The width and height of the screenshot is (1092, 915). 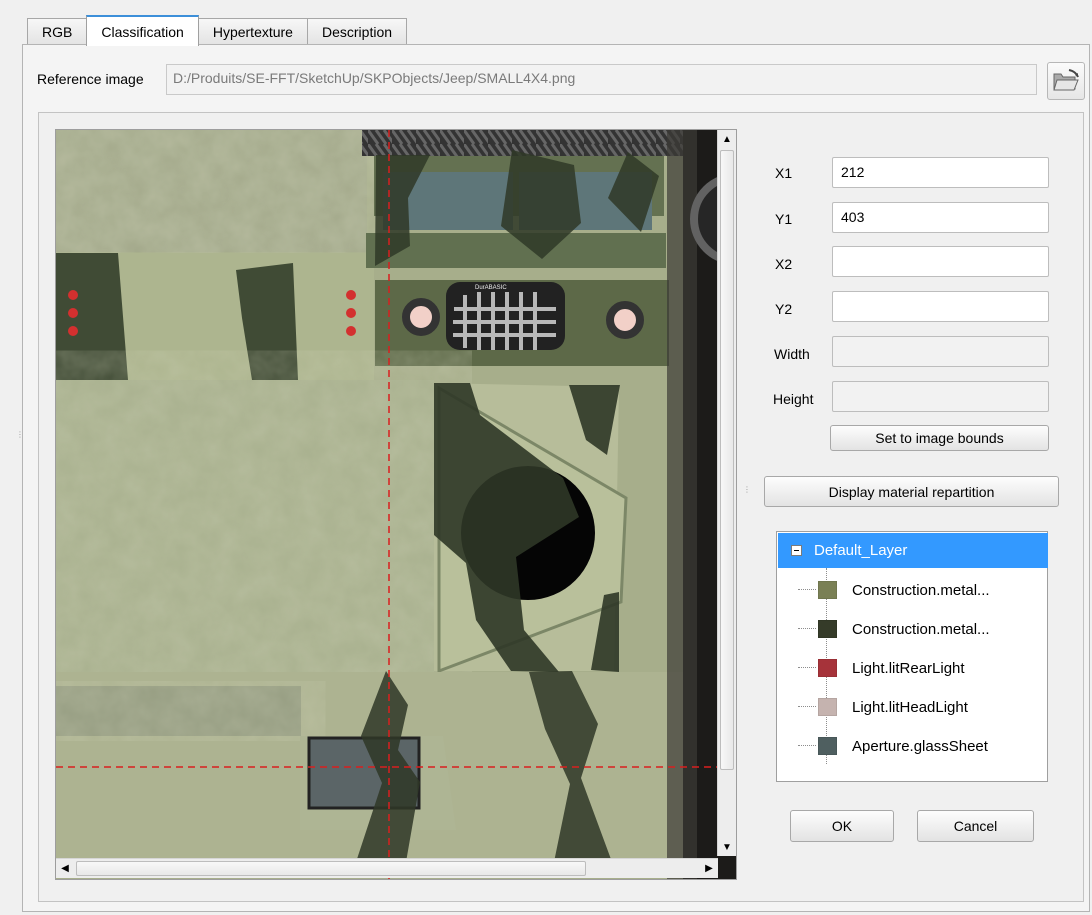 What do you see at coordinates (913, 550) in the screenshot?
I see `tree-root-default-layer: Default_Layer` at bounding box center [913, 550].